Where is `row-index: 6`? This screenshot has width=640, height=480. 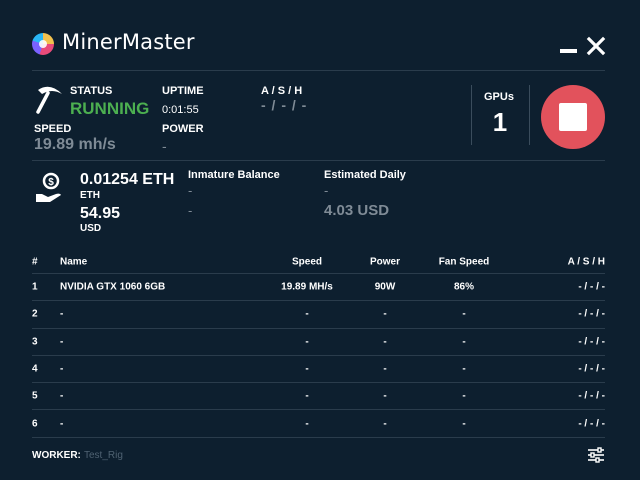
row-index: 6 is located at coordinates (35, 424).